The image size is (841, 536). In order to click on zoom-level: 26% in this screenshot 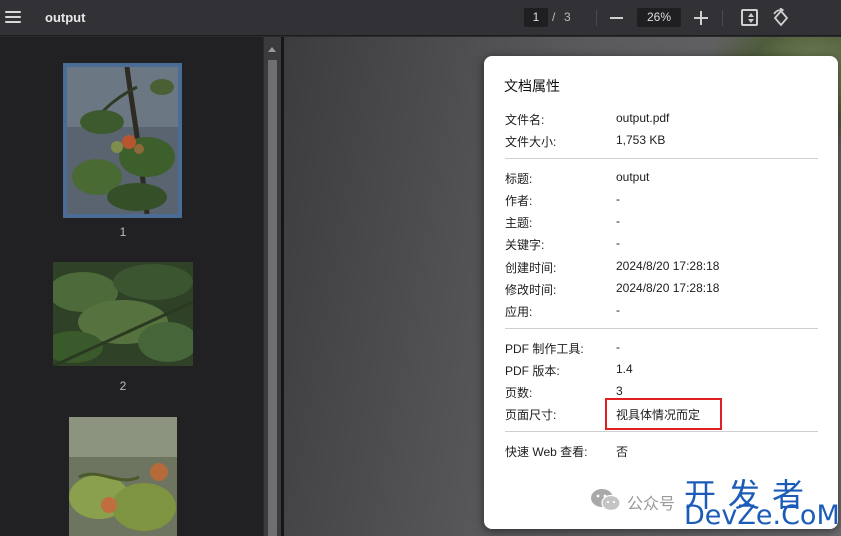, I will do `click(659, 17)`.